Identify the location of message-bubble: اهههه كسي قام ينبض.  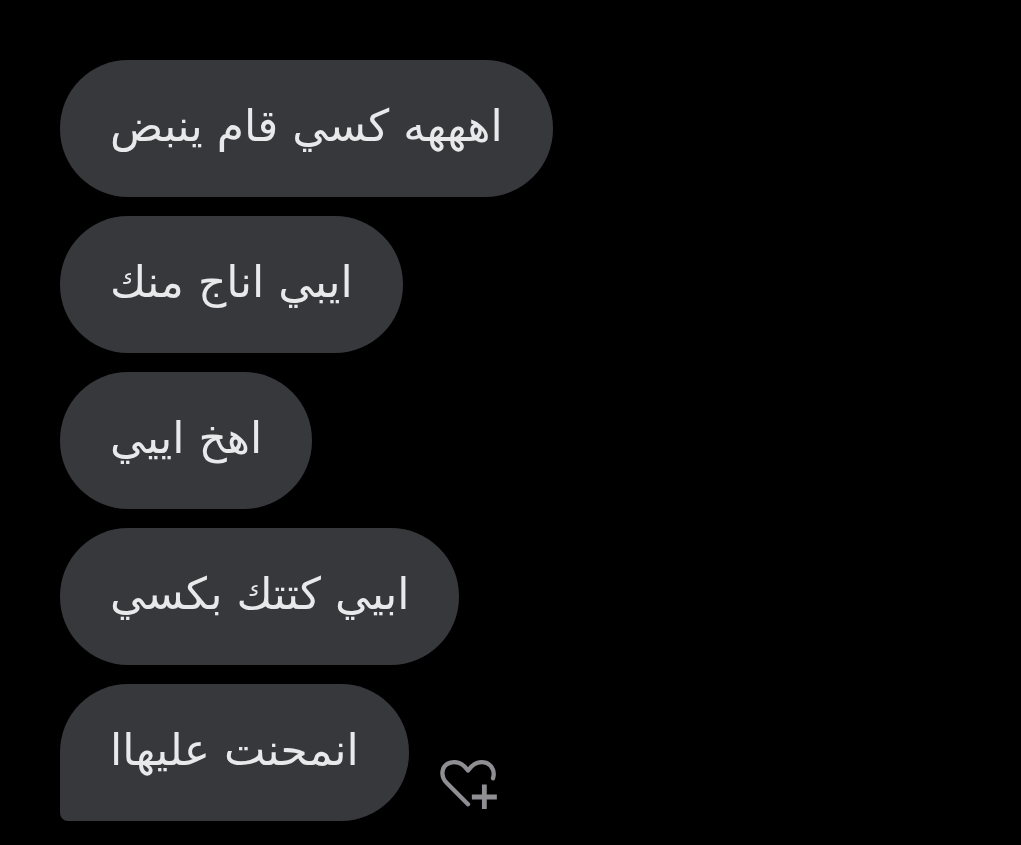
(306, 128).